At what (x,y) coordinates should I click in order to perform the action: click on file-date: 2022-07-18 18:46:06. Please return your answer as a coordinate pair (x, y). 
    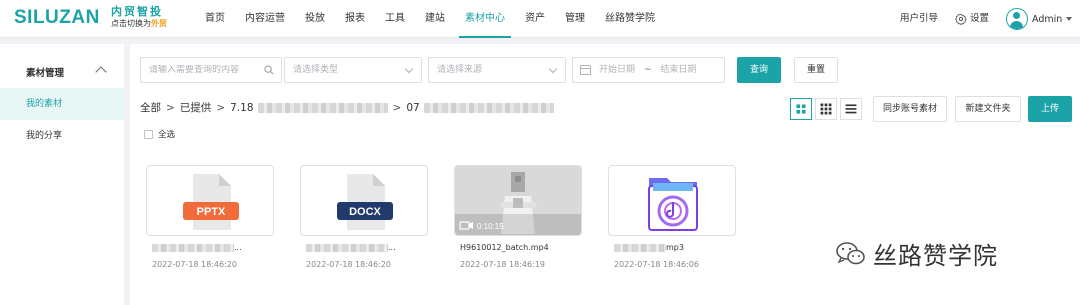
    Looking at the image, I should click on (656, 264).